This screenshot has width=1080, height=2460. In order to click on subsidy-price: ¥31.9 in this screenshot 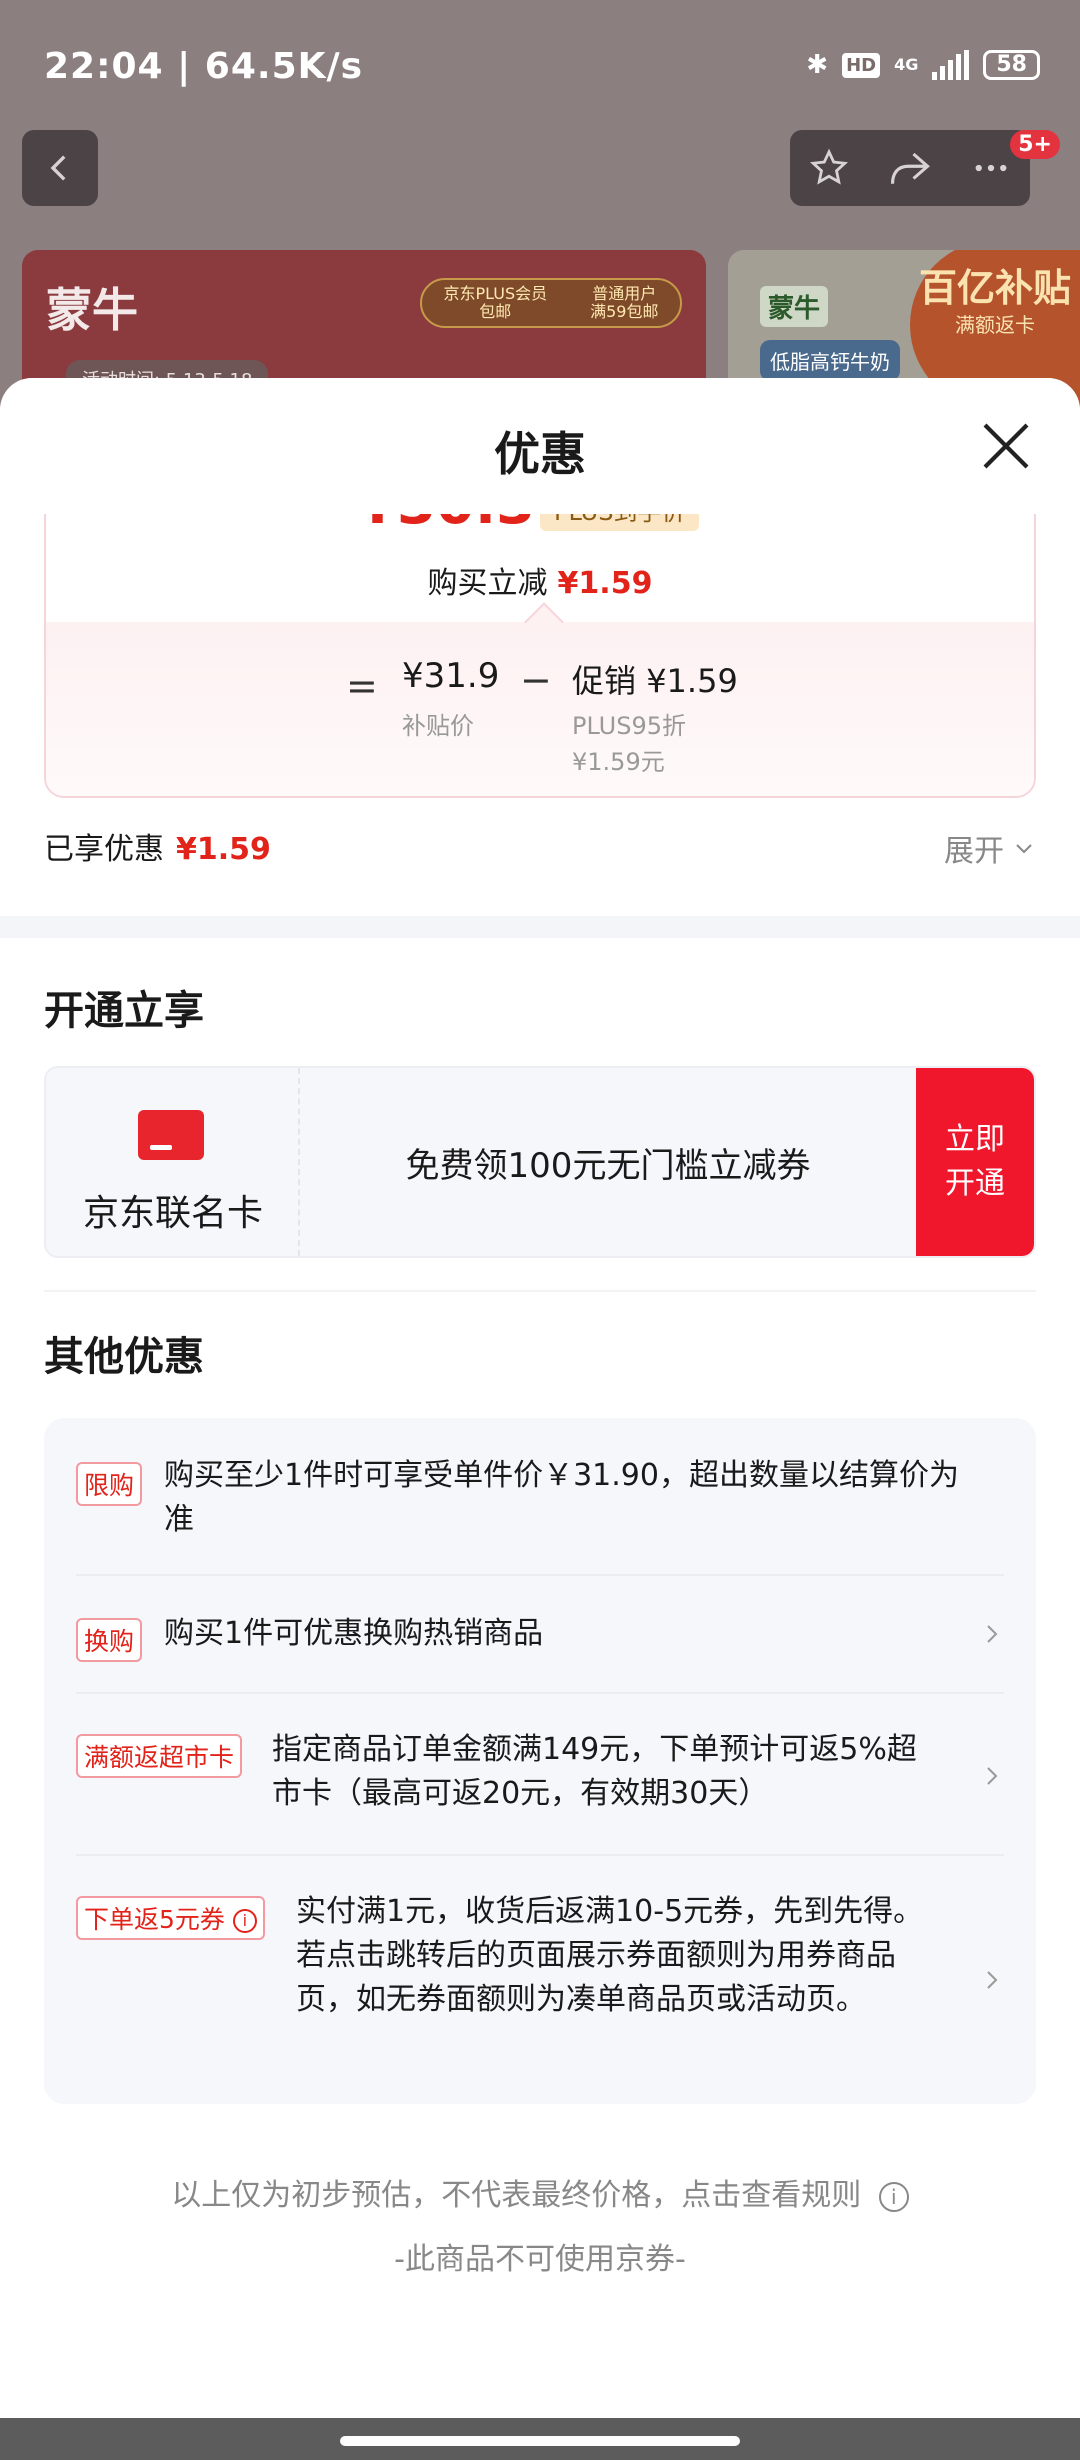, I will do `click(451, 676)`.